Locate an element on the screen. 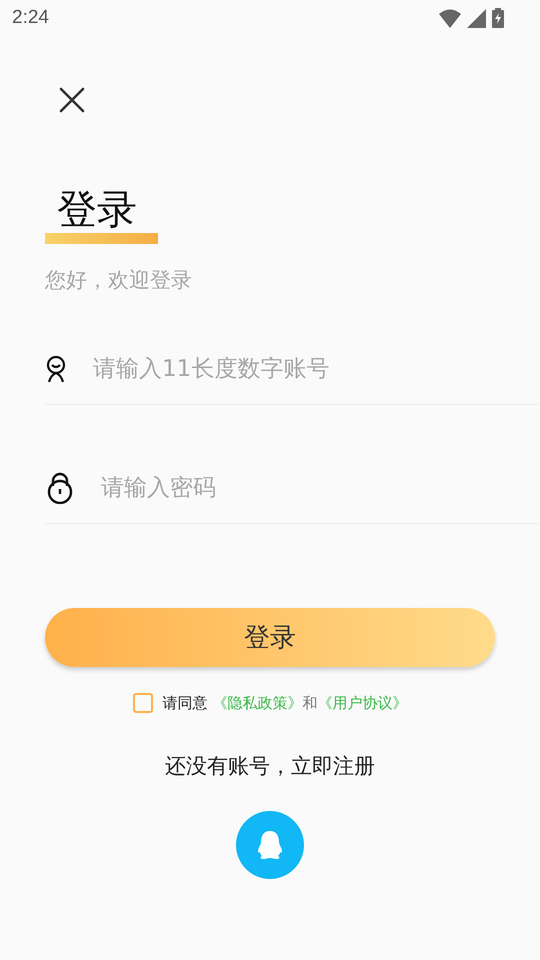 Image resolution: width=540 pixels, height=960 pixels. close-icon is located at coordinates (72, 100).